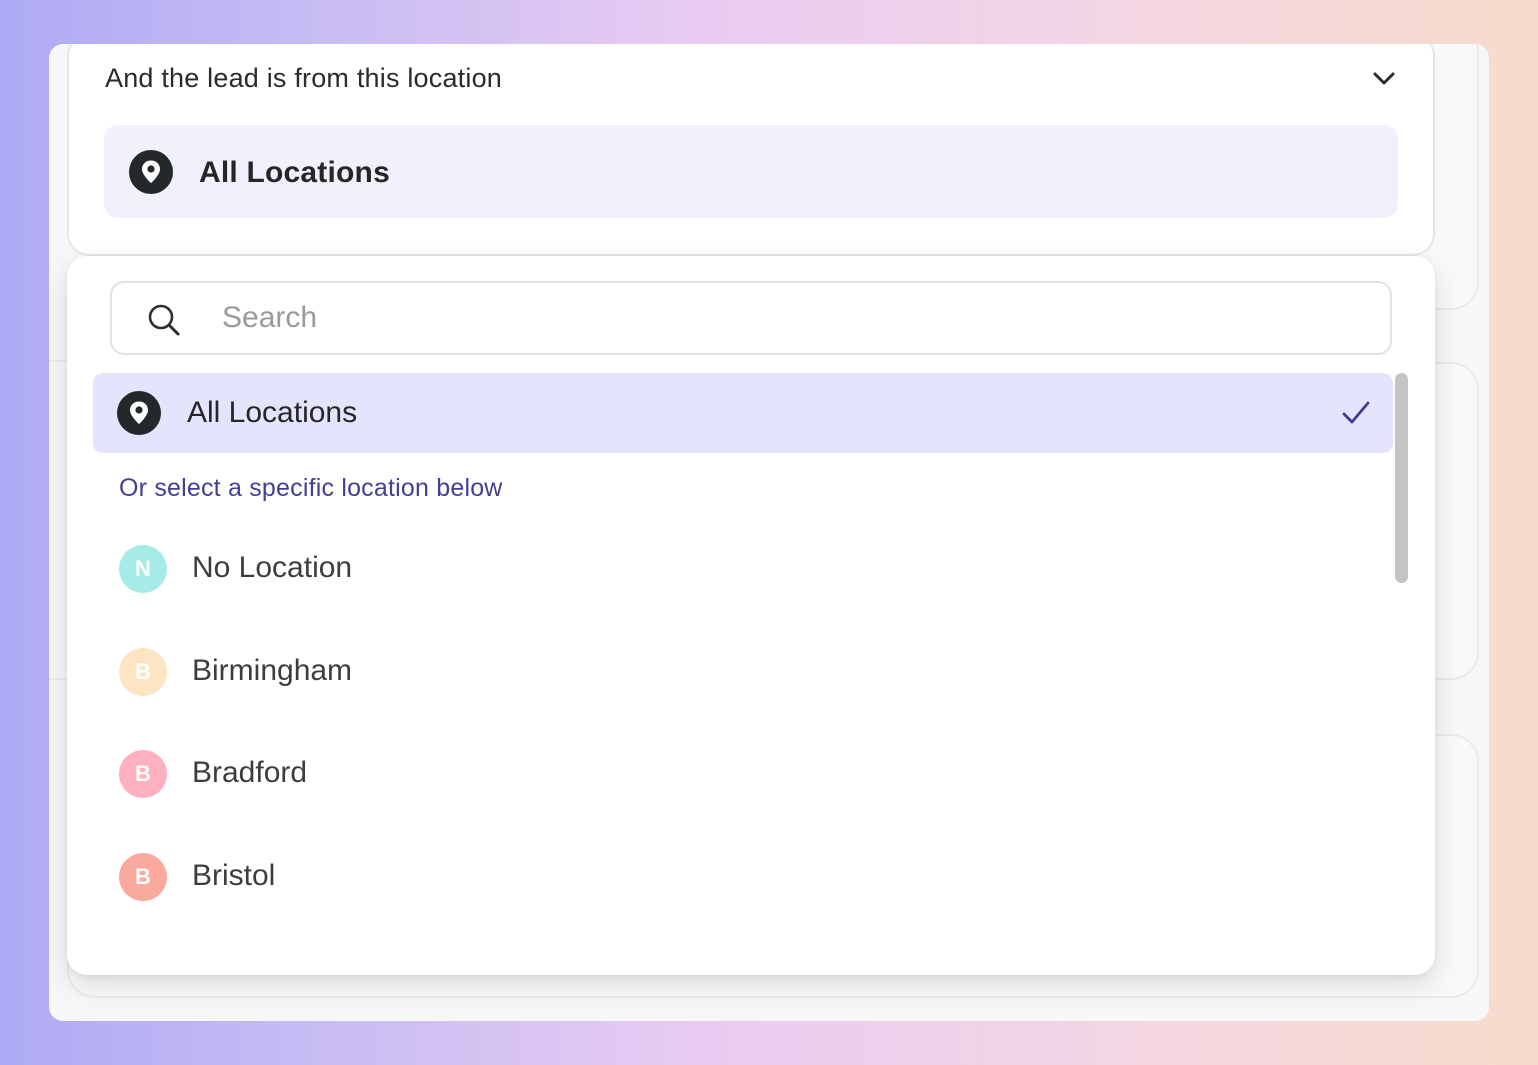 This screenshot has width=1538, height=1065. Describe the element at coordinates (751, 171) in the screenshot. I see `location-select-field: All Locations` at that location.